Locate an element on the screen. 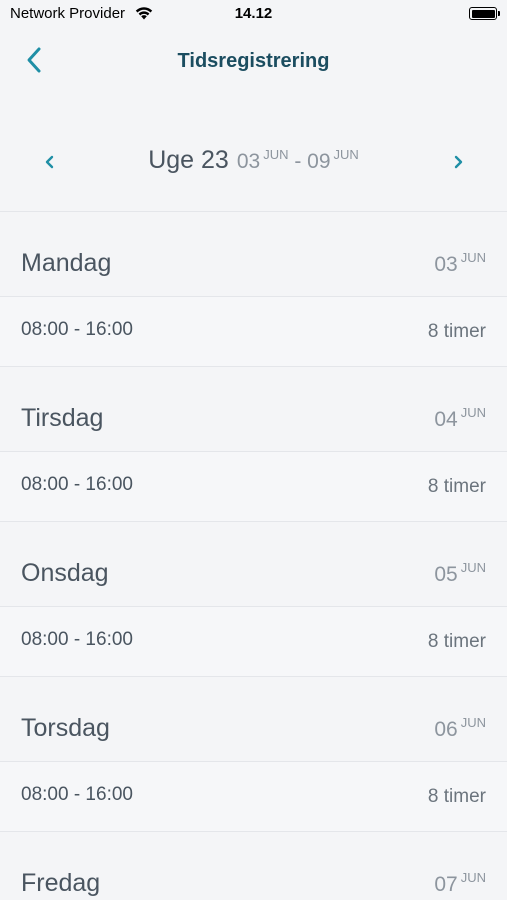  day-header-monday: Mandag 03 JUN is located at coordinates (253, 254).